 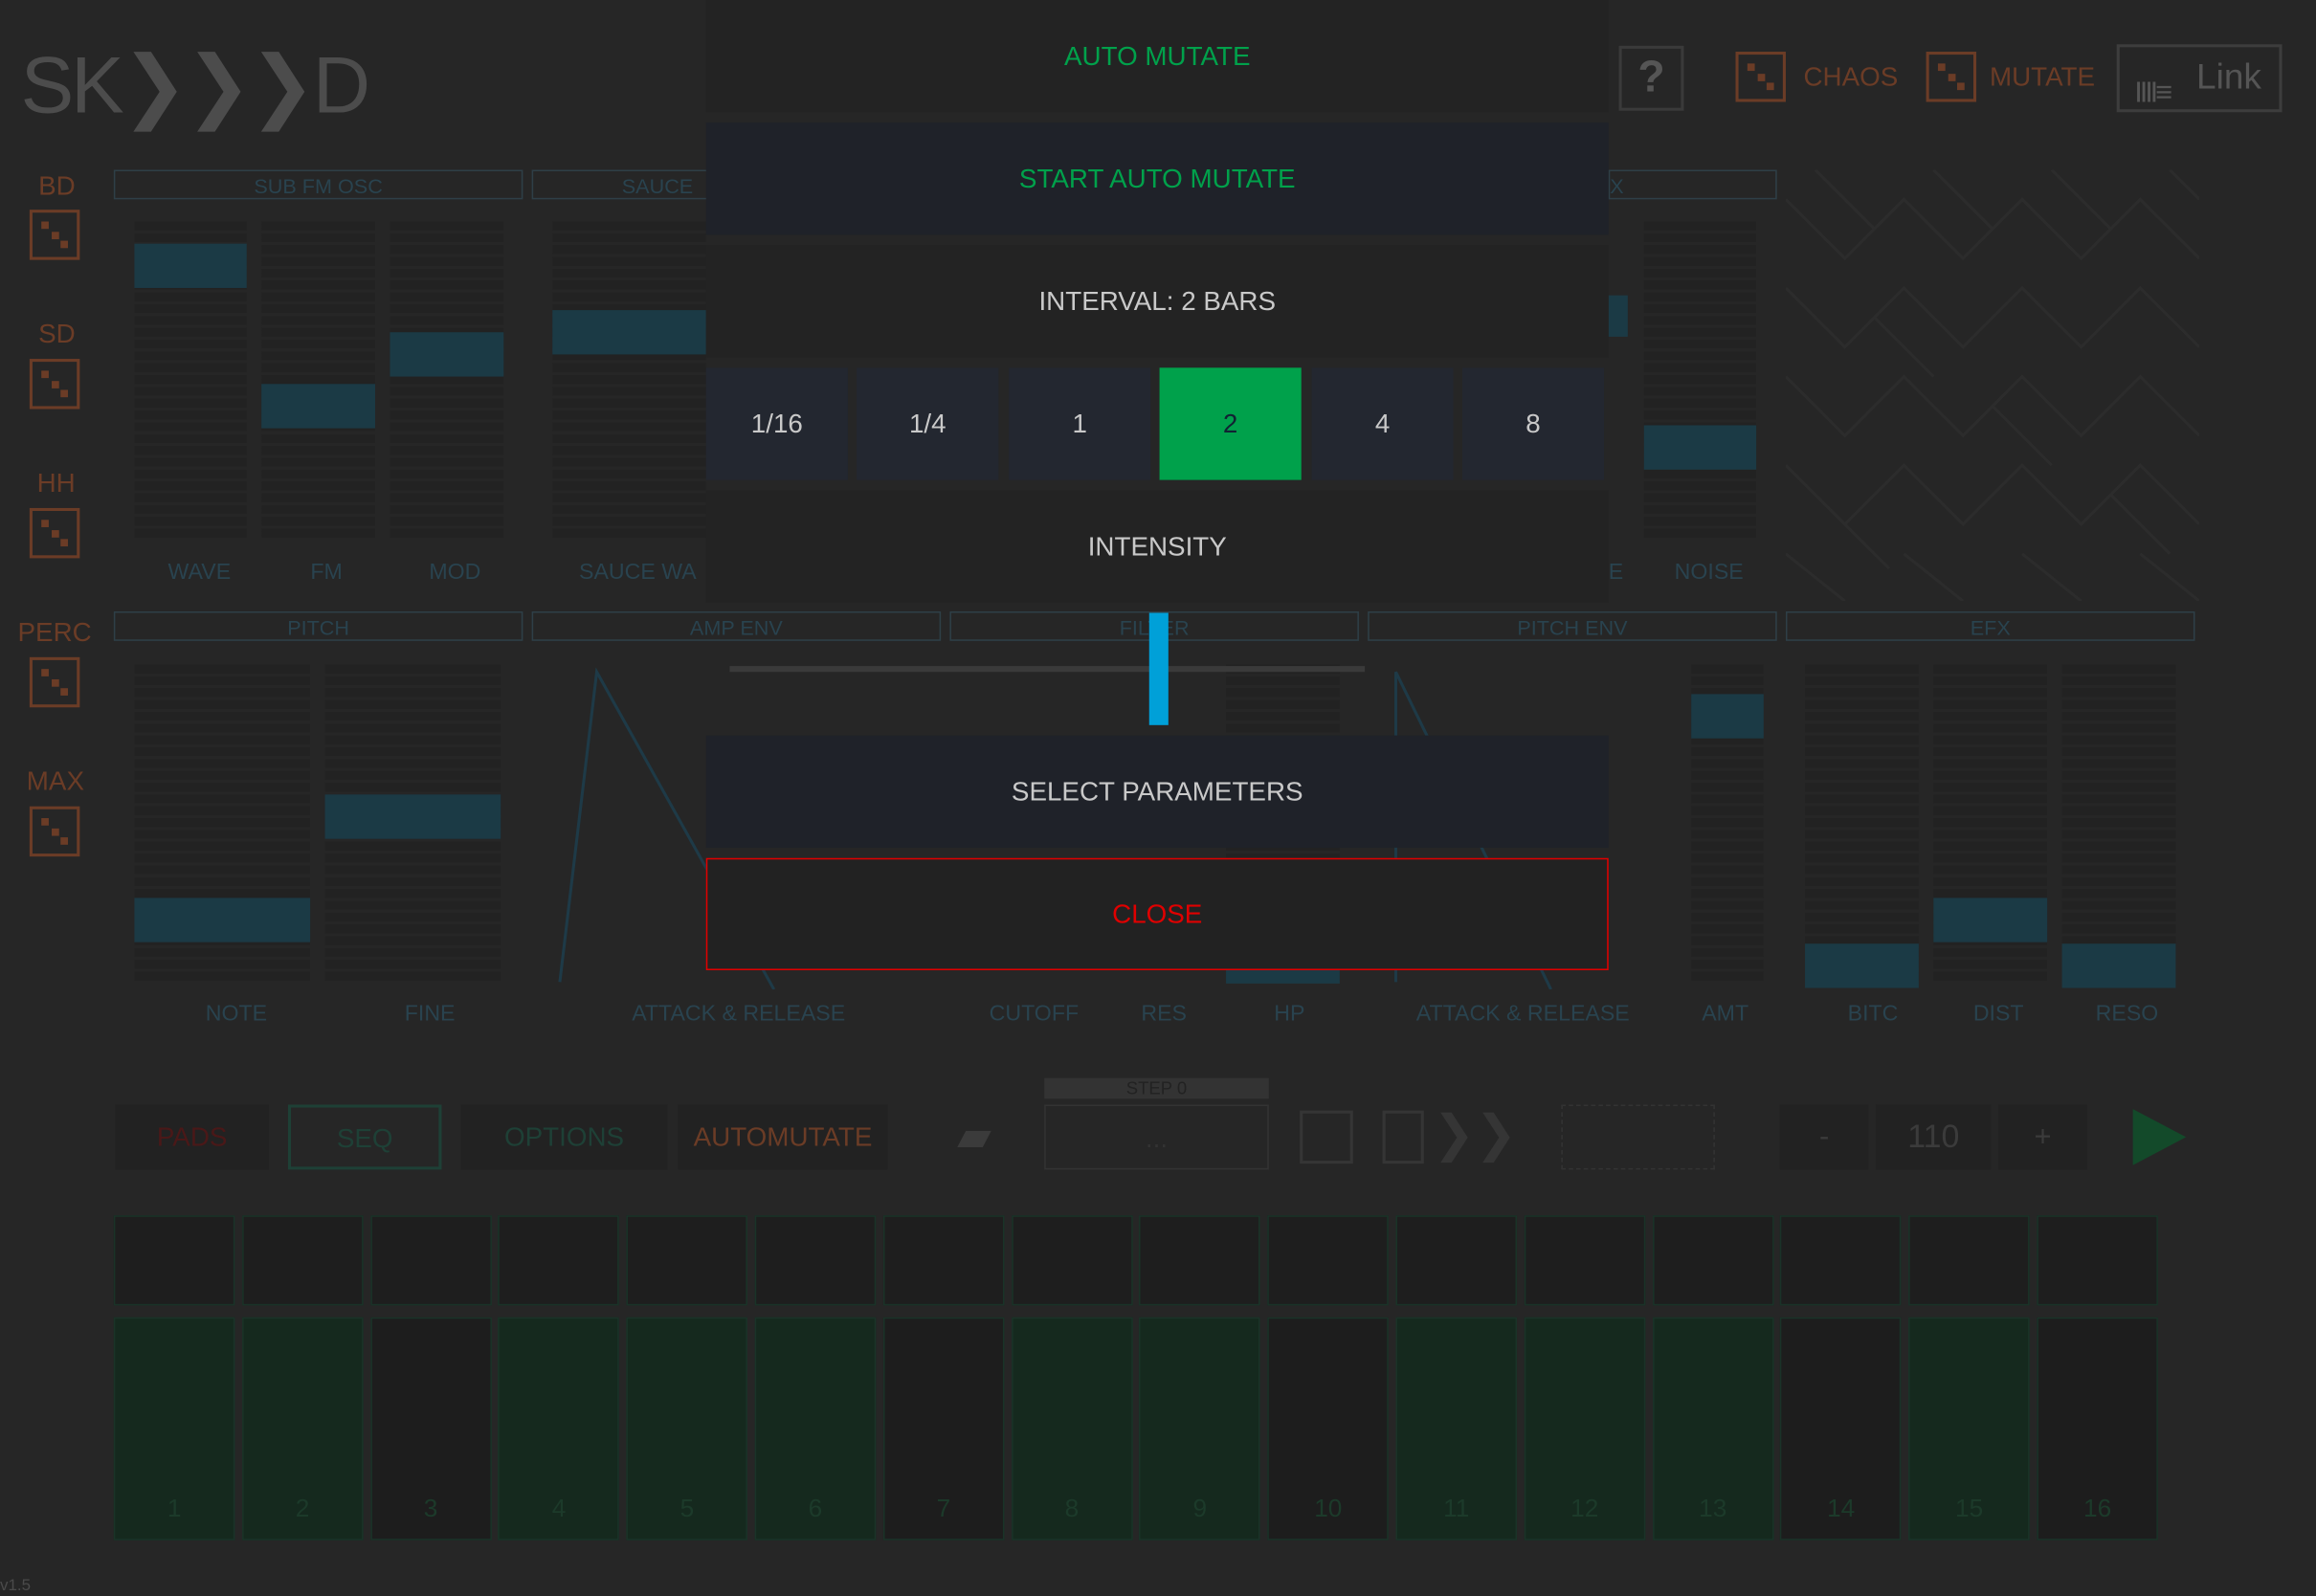 What do you see at coordinates (1934, 1137) in the screenshot?
I see `tempo-value: 110` at bounding box center [1934, 1137].